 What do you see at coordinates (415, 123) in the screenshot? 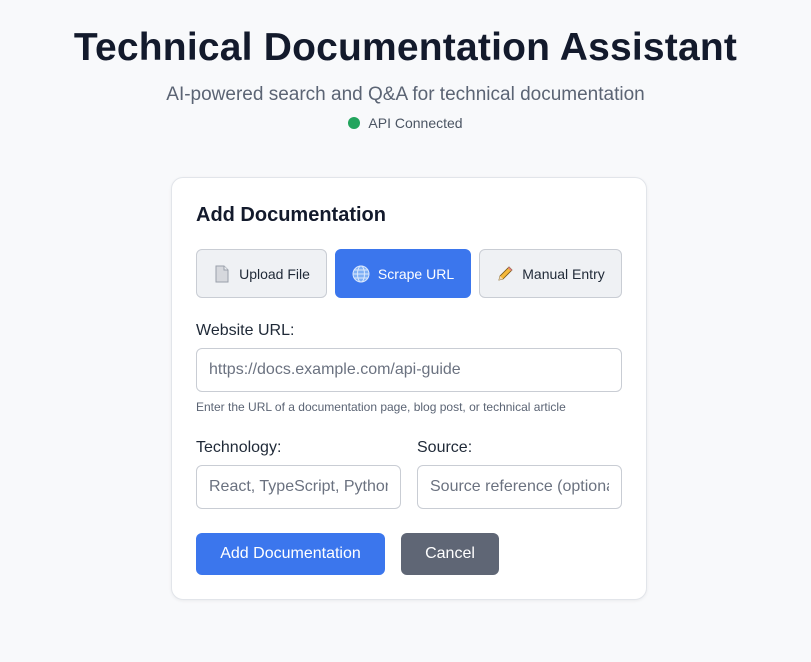
I see `status-text: API Connected` at bounding box center [415, 123].